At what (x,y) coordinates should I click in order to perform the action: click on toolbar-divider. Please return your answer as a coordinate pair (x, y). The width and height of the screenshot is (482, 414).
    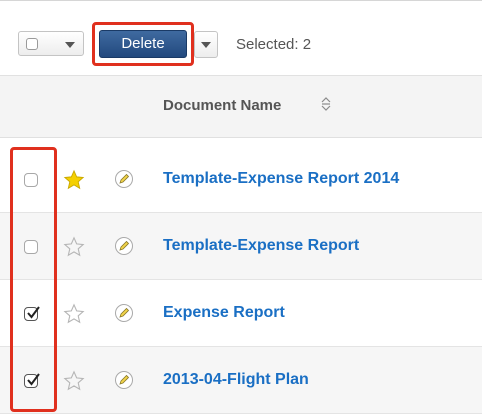
    Looking at the image, I should click on (241, 0).